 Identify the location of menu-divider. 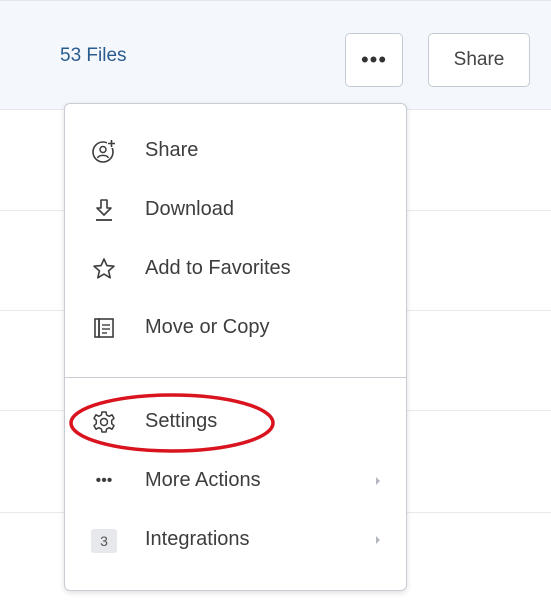
(235, 377).